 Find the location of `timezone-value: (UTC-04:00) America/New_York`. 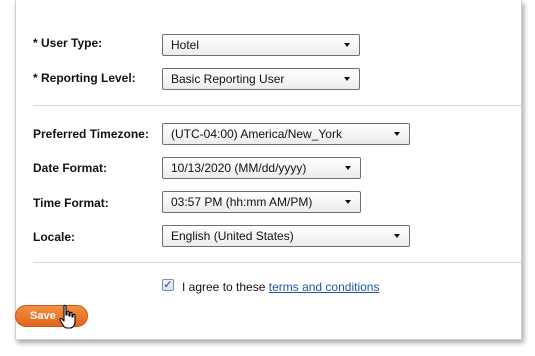

timezone-value: (UTC-04:00) America/New_York is located at coordinates (256, 134).